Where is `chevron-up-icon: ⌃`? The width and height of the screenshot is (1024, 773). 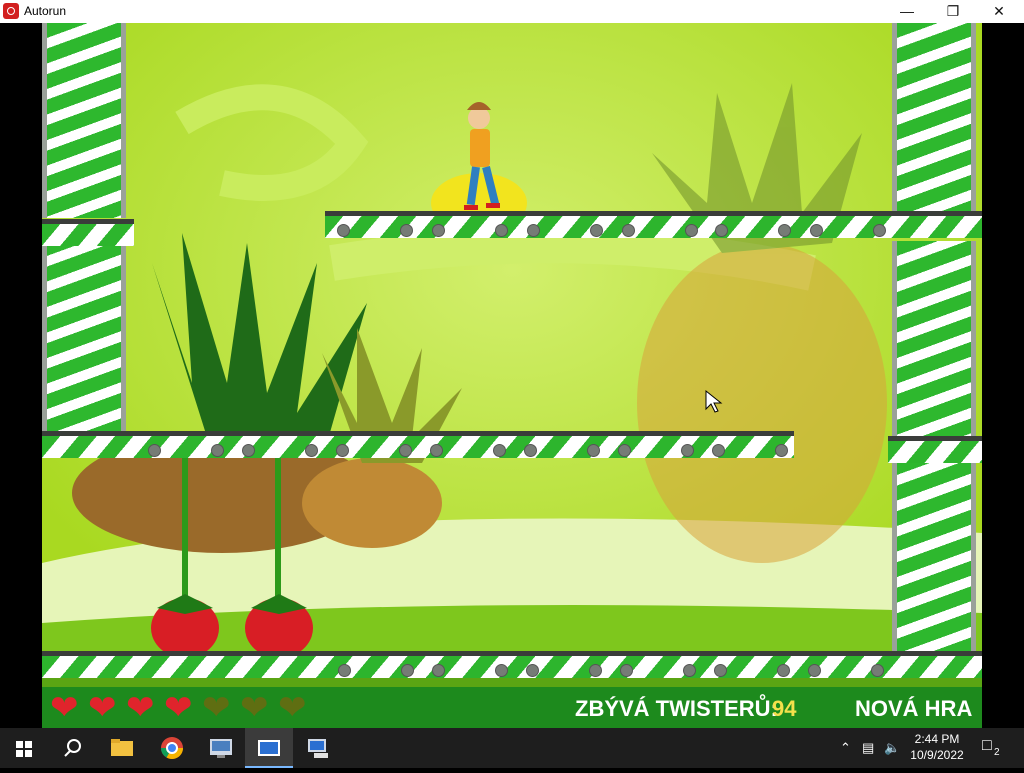
chevron-up-icon: ⌃ is located at coordinates (845, 748).